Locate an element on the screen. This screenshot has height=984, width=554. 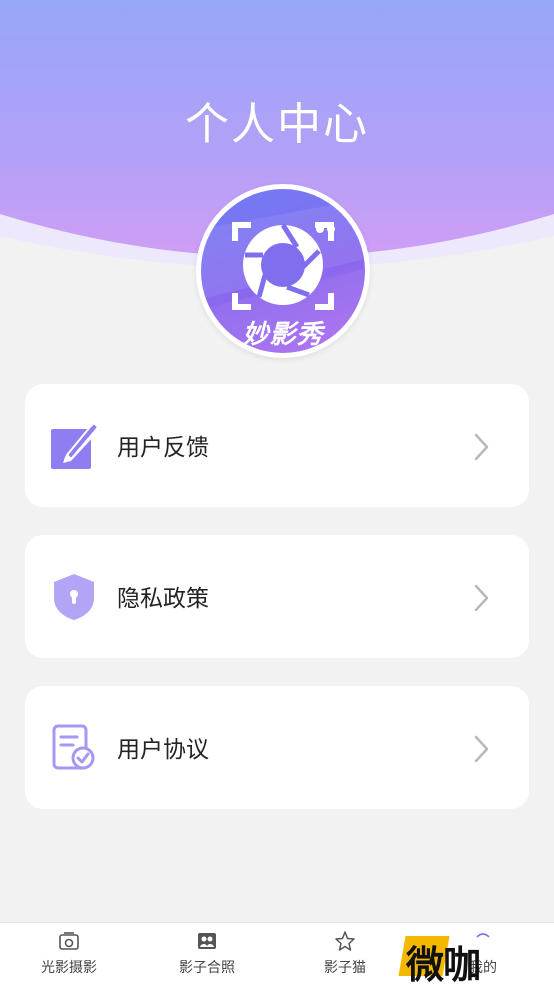
tab-shadow-group-photo: 影子合照 is located at coordinates (207, 953).